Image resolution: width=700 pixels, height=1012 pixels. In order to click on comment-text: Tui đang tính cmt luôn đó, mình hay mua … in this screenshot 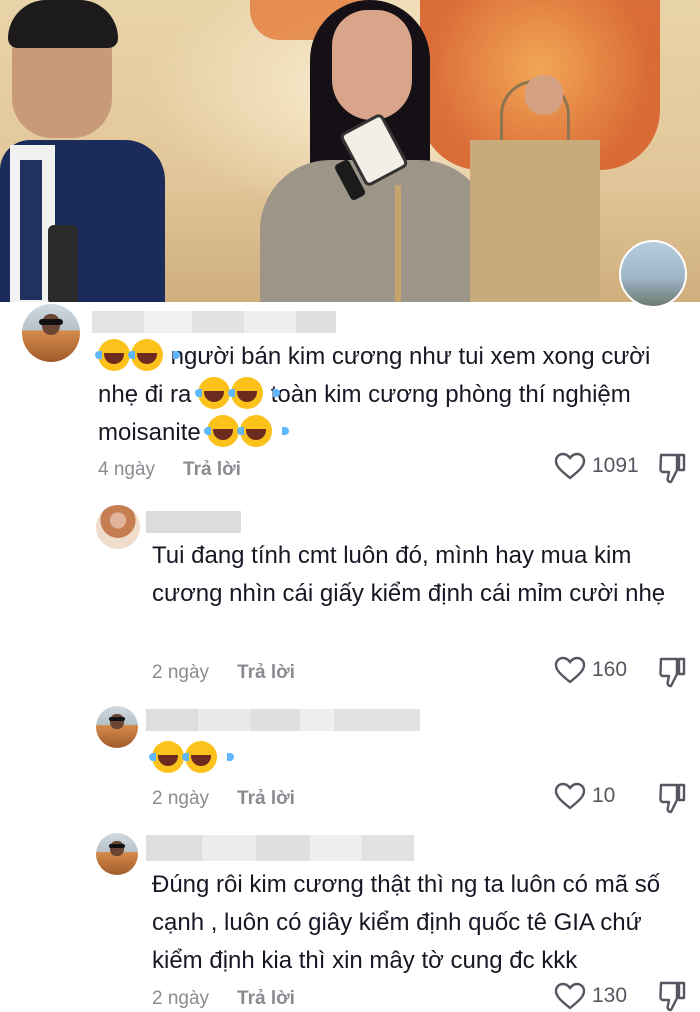, I will do `click(409, 574)`.